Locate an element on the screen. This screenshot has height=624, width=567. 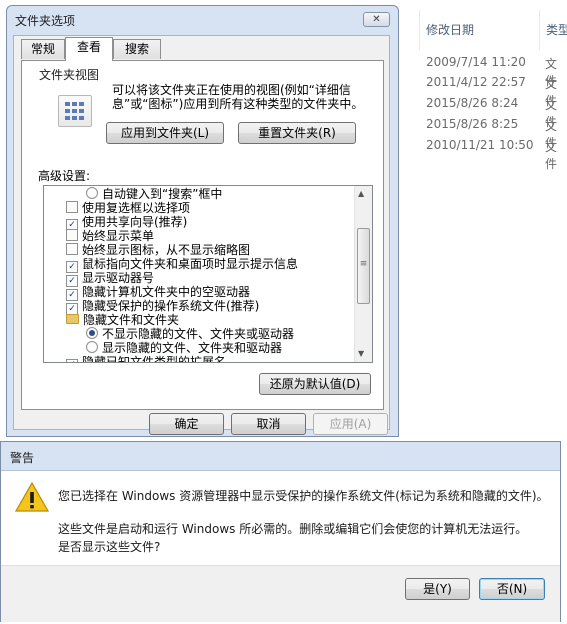
setting-row: 使用复选框以选择项 is located at coordinates (128, 208).